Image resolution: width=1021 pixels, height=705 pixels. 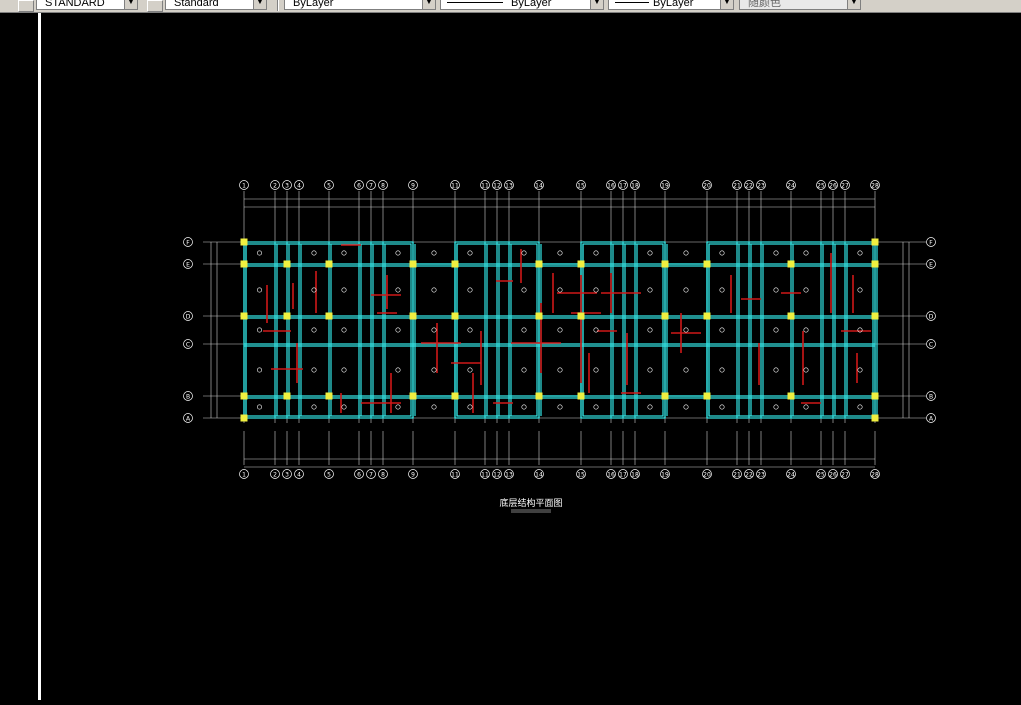 What do you see at coordinates (665, 186) in the screenshot?
I see `axis-bubble-label: 19` at bounding box center [665, 186].